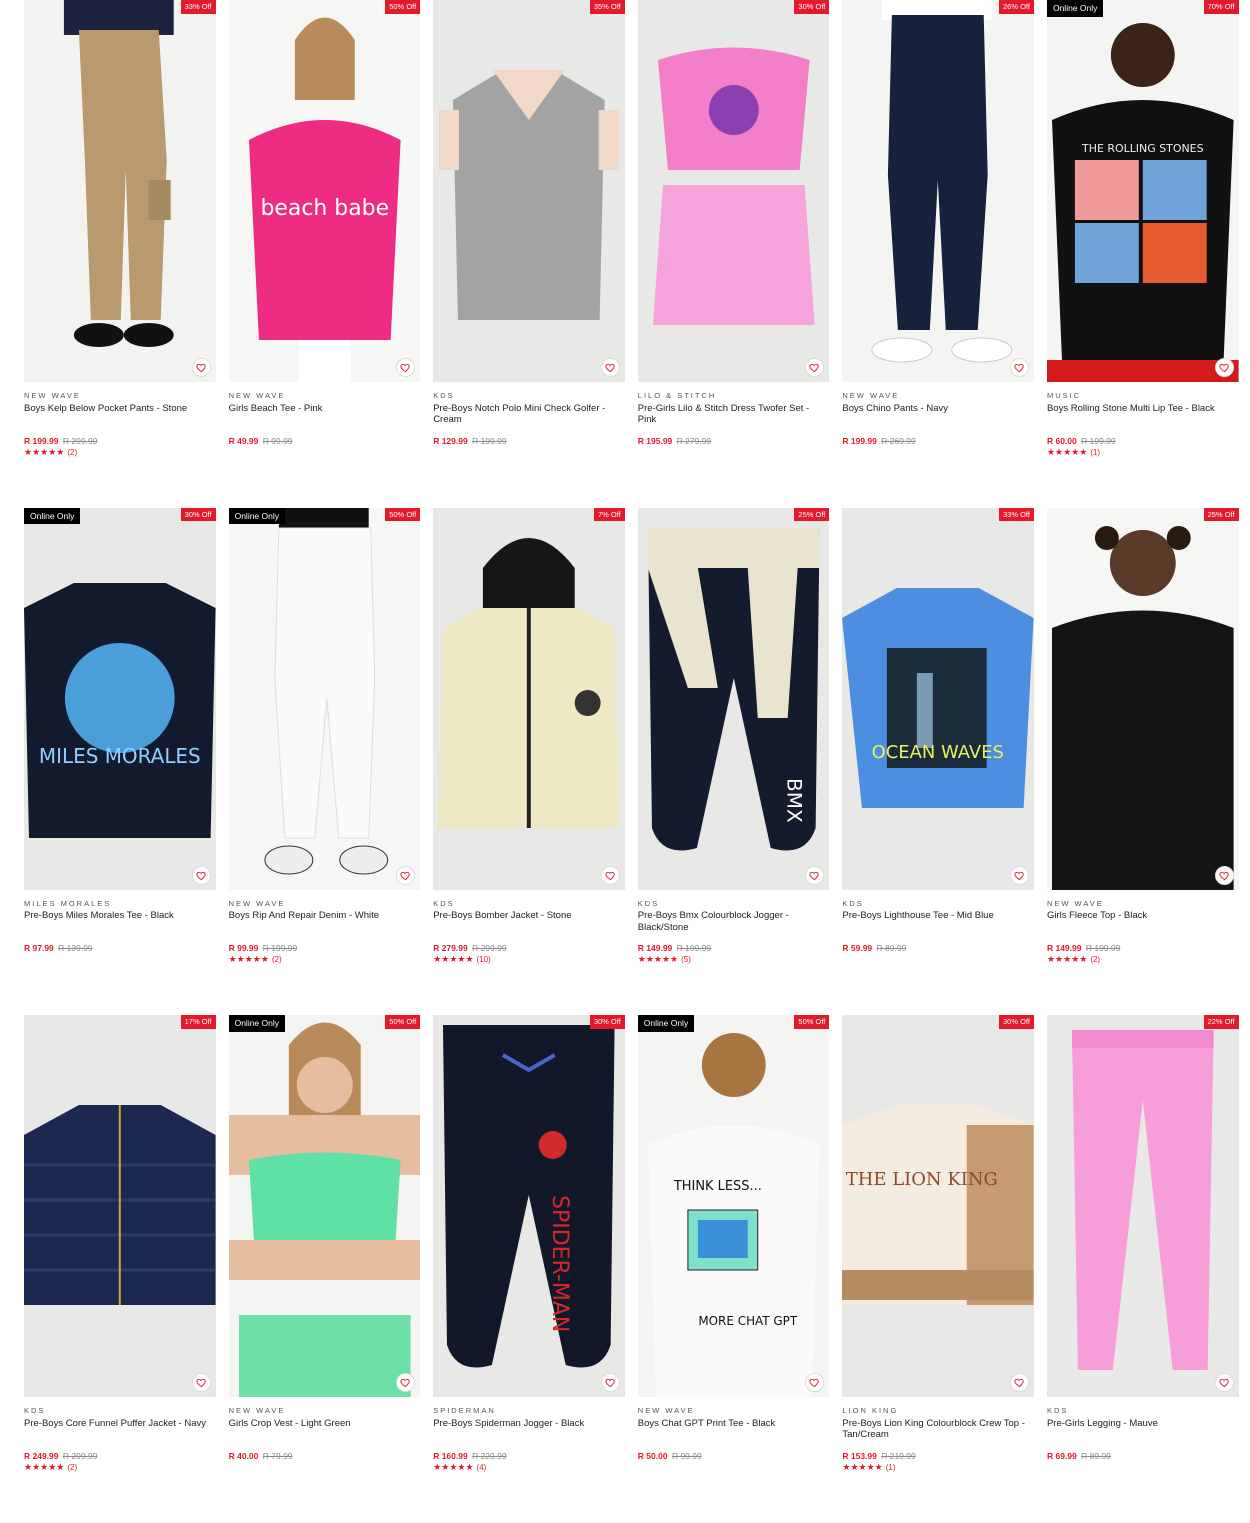 This screenshot has width=1250, height=1523. I want to click on product-image: beach babe 50% Off, so click(324, 191).